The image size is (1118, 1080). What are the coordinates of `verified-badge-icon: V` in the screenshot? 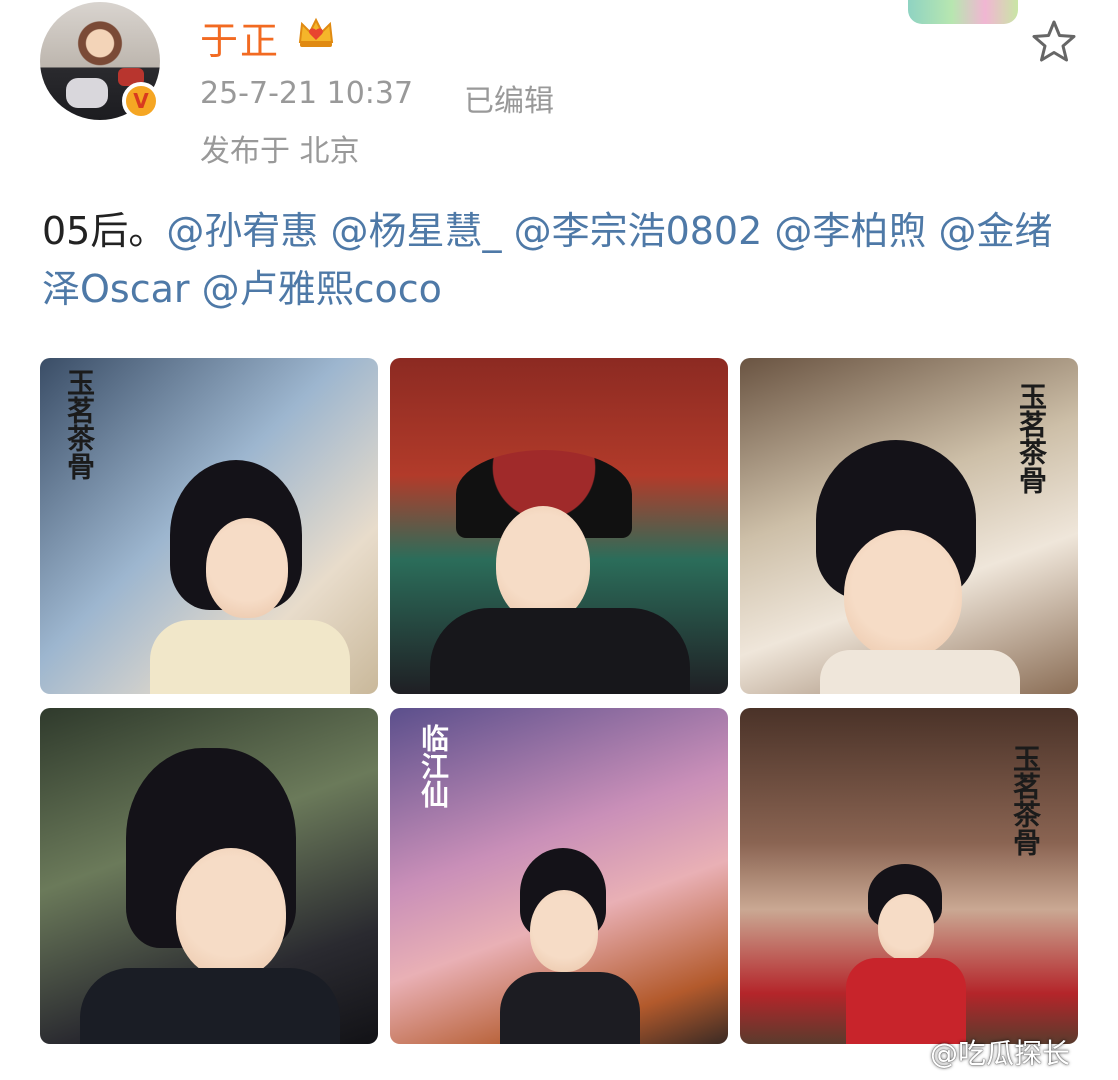 It's located at (141, 101).